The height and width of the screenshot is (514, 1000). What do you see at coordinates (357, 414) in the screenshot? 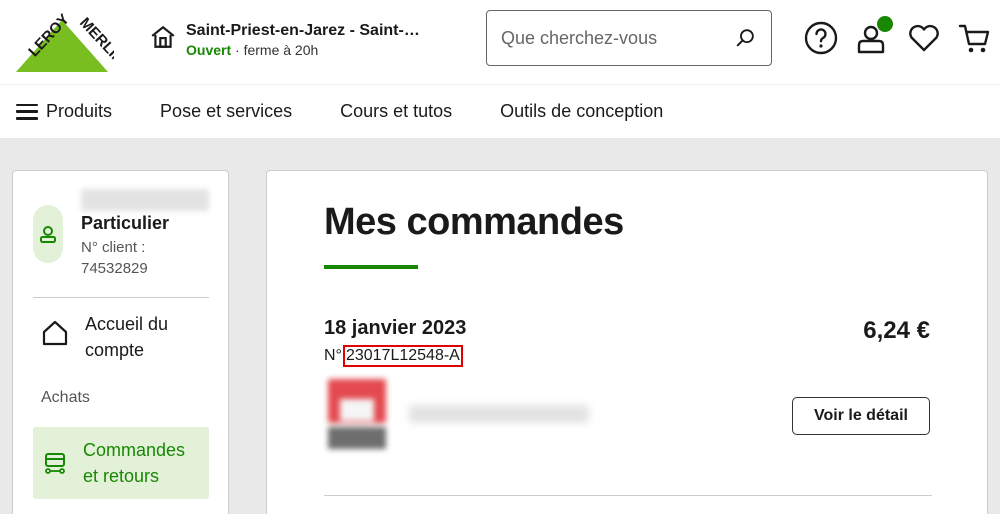
I see `product-thumbnail` at bounding box center [357, 414].